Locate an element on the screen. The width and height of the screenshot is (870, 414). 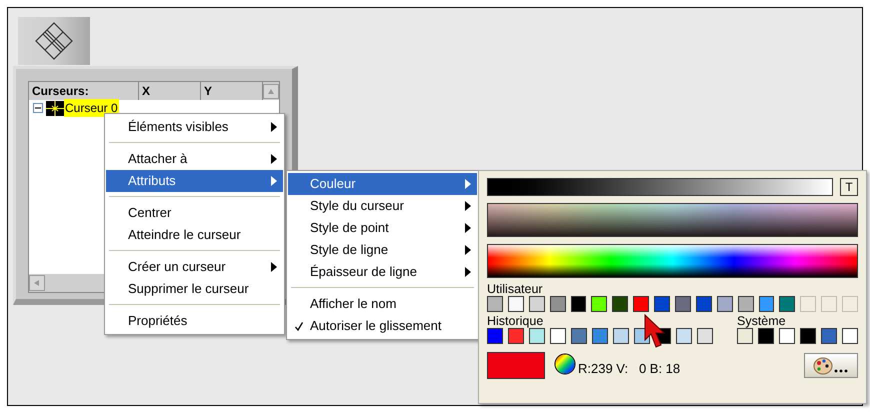
color-wheel-icon is located at coordinates (565, 364).